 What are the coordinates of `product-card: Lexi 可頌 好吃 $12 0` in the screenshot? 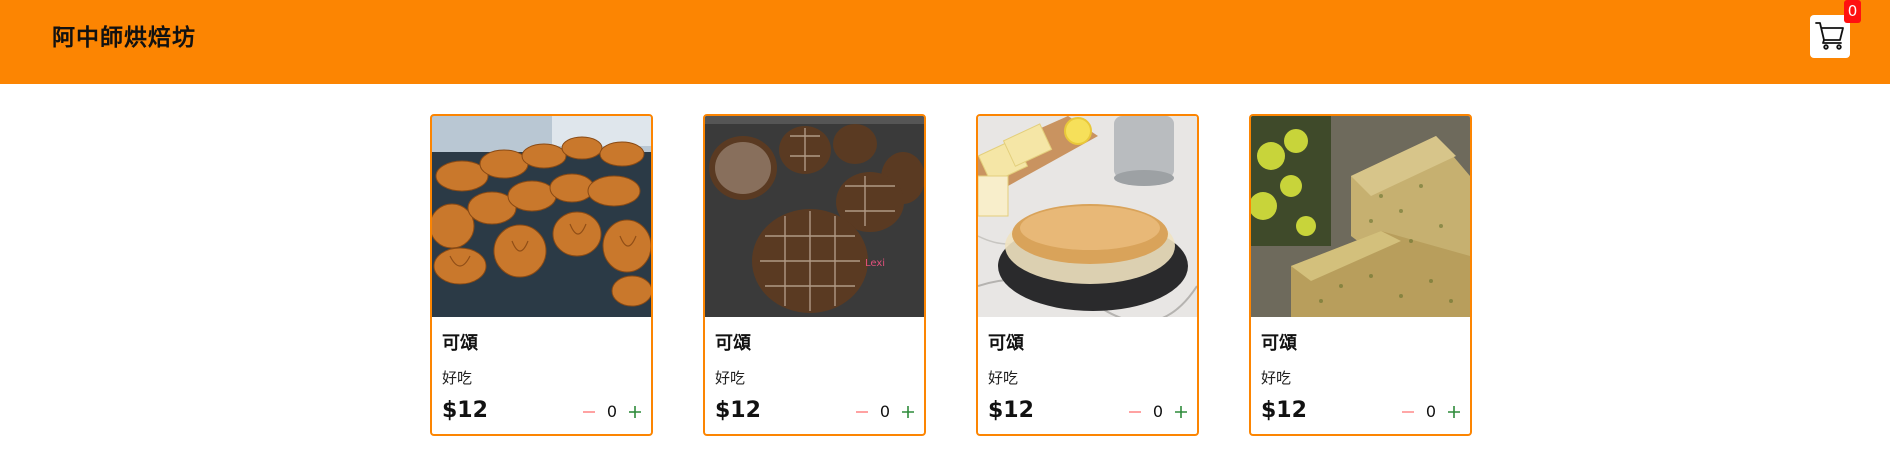 It's located at (814, 275).